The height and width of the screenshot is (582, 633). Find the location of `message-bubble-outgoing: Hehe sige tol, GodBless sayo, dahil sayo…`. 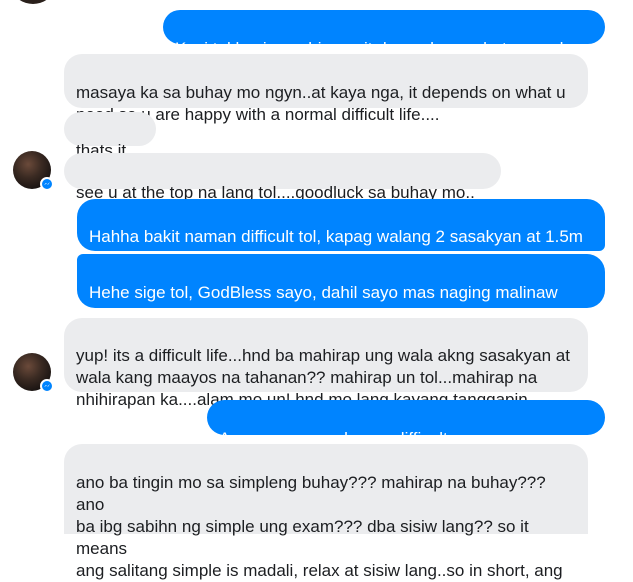

message-bubble-outgoing: Hehe sige tol, GodBless sayo, dahil sayo… is located at coordinates (341, 300).